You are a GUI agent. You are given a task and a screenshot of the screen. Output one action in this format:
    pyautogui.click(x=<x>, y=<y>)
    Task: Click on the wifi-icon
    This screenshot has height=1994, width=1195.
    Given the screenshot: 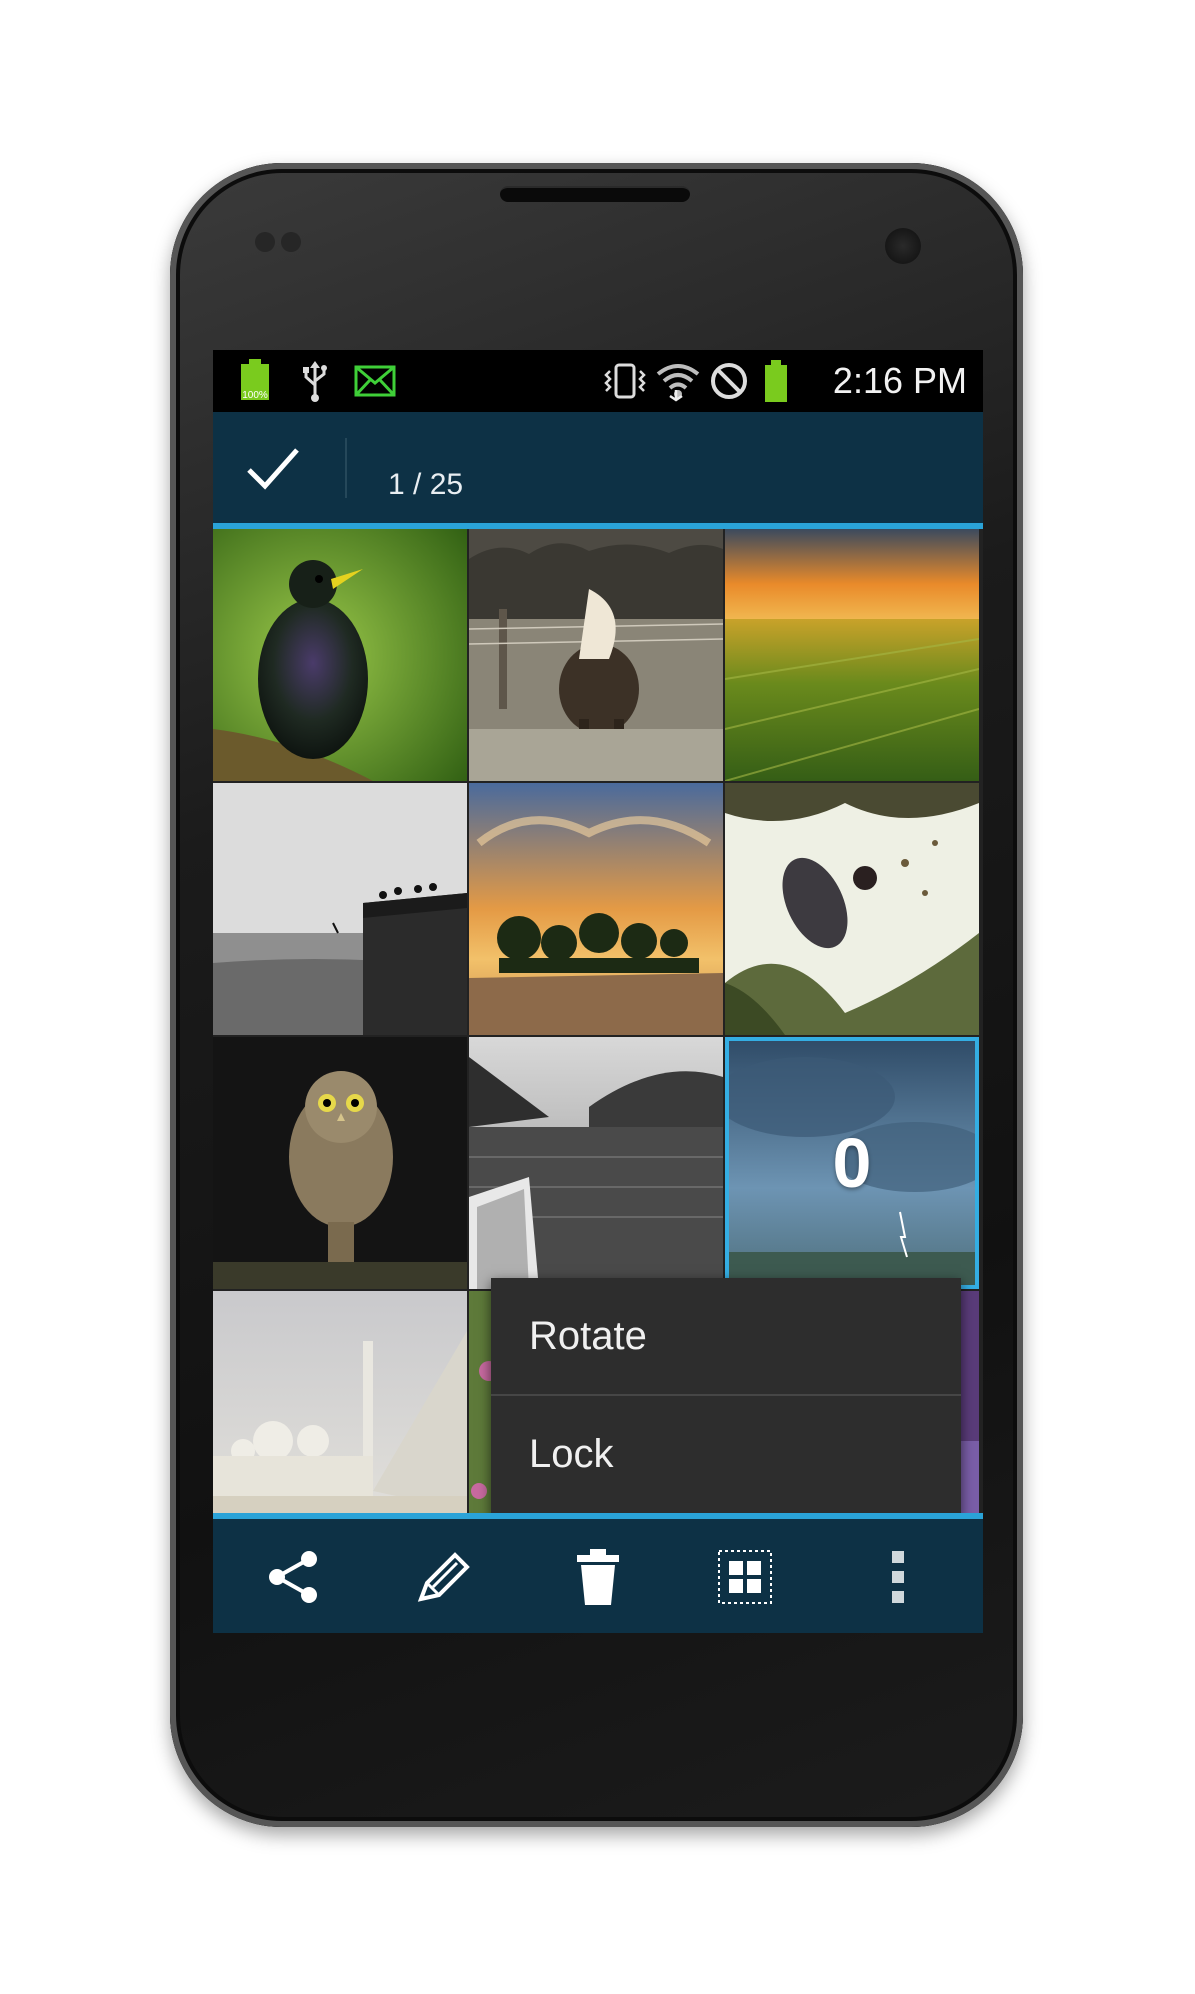 What is the action you would take?
    pyautogui.click(x=678, y=381)
    